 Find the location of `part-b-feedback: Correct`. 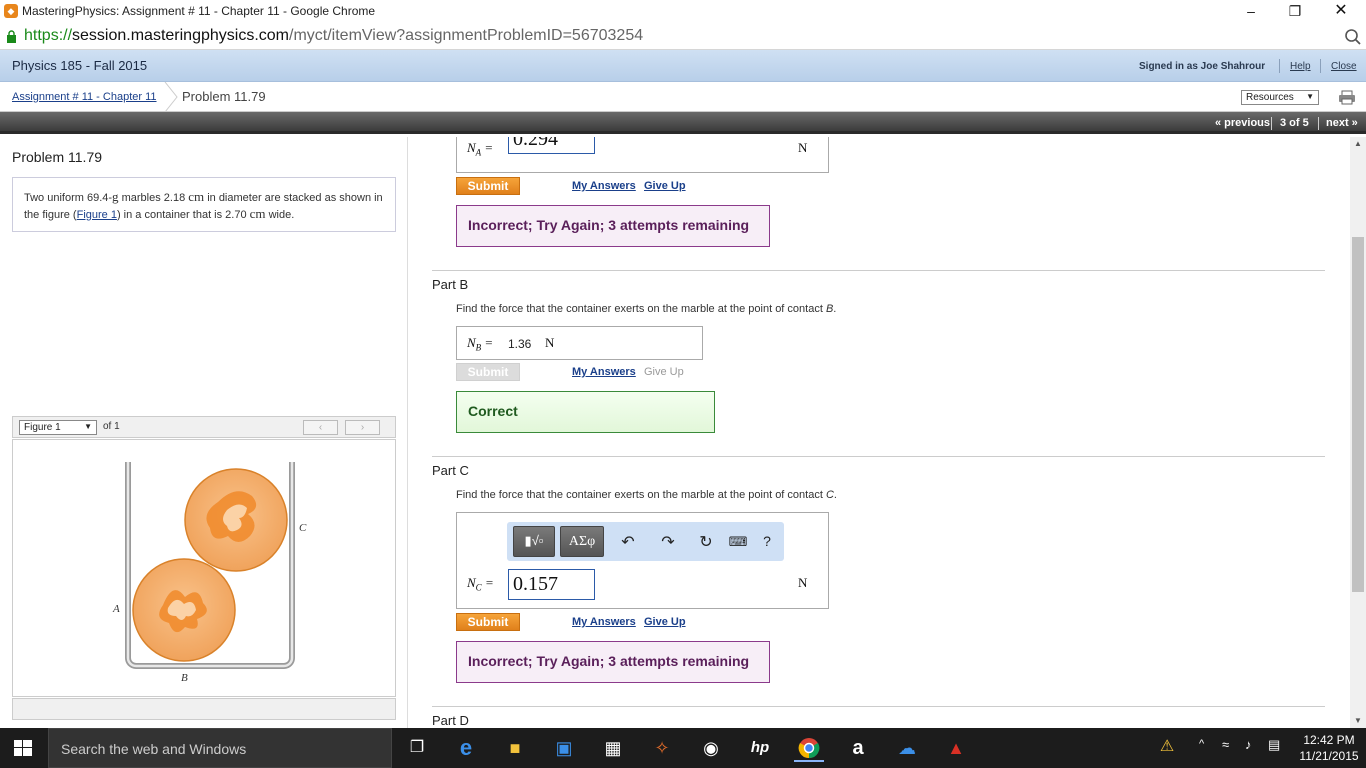

part-b-feedback: Correct is located at coordinates (585, 412).